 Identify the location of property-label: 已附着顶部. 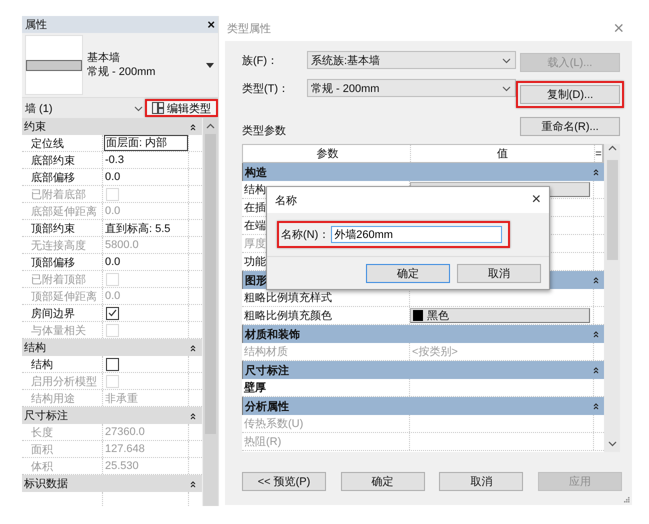
(63, 279).